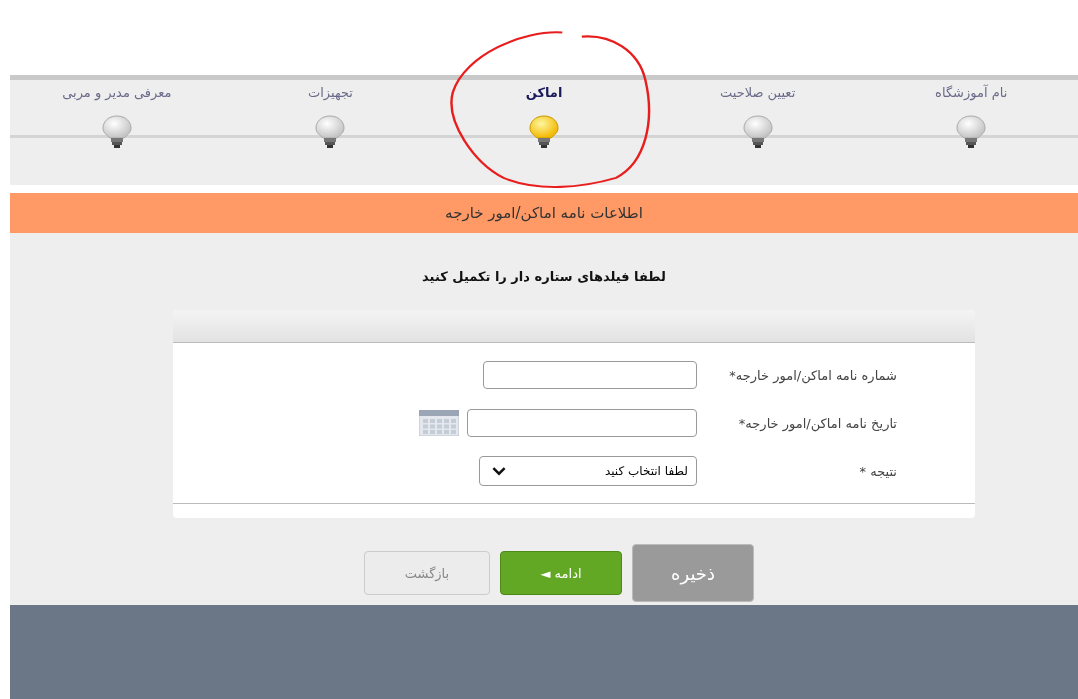 The image size is (1078, 699). Describe the element at coordinates (330, 92) in the screenshot. I see `step-label: تجهیزات` at that location.